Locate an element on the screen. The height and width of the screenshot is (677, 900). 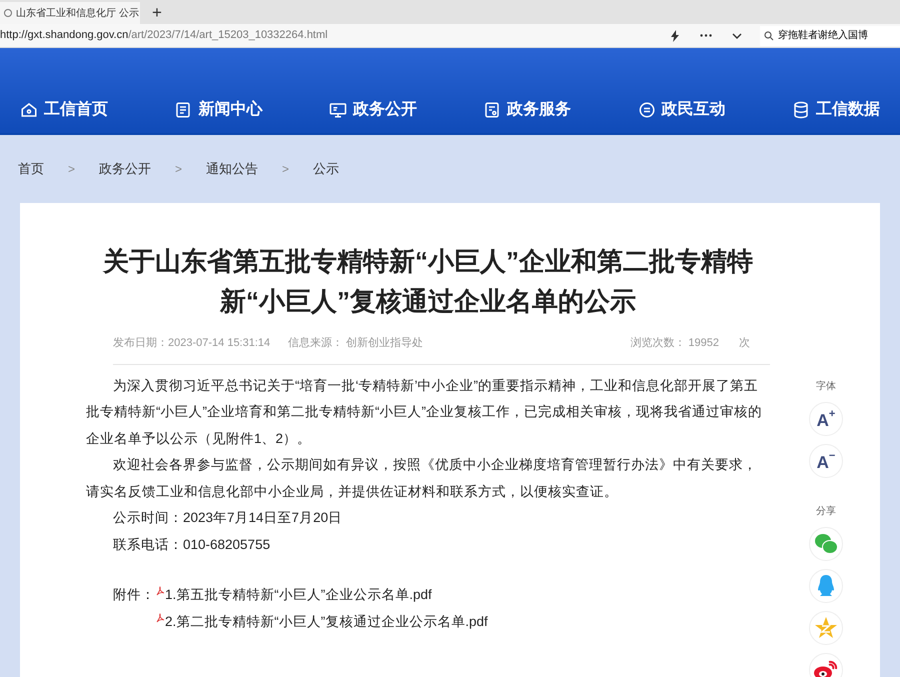
nav-link: 工信数据 is located at coordinates (836, 110).